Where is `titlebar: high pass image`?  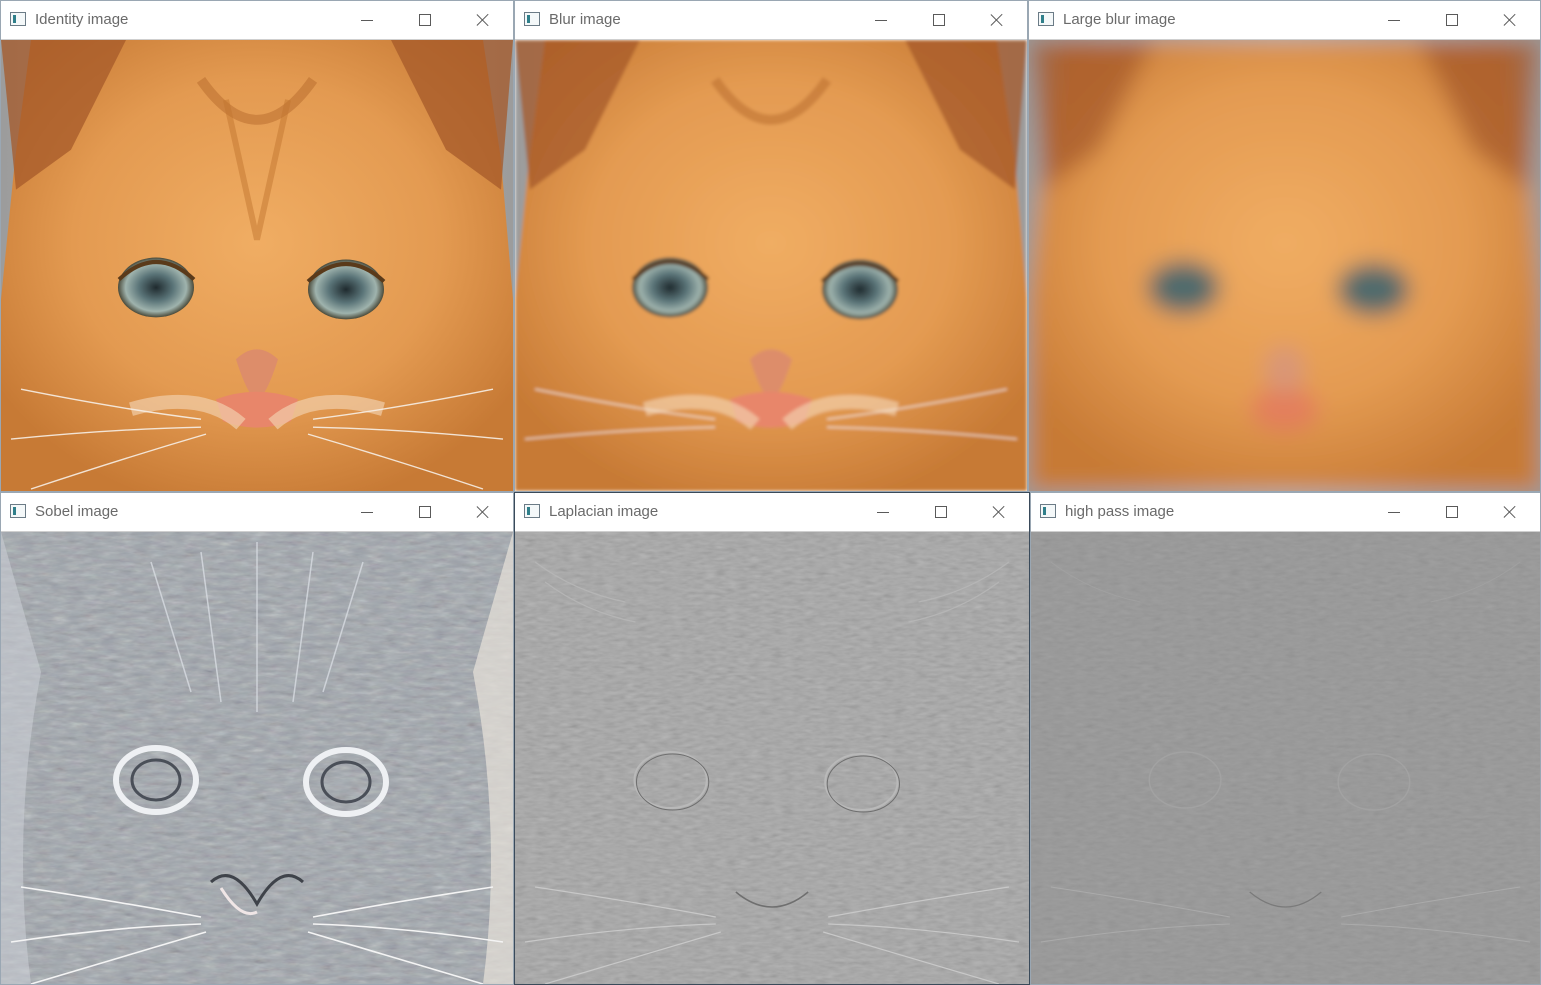
titlebar: high pass image is located at coordinates (1285, 512).